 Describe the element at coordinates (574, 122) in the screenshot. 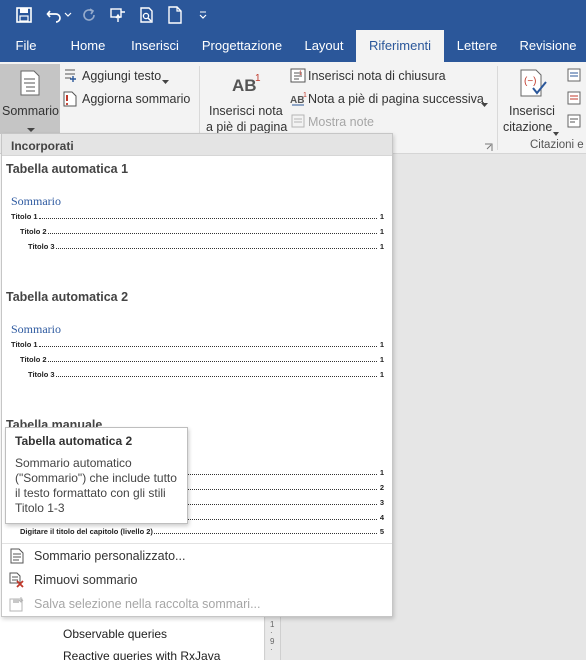

I see `bibliography-icon` at that location.